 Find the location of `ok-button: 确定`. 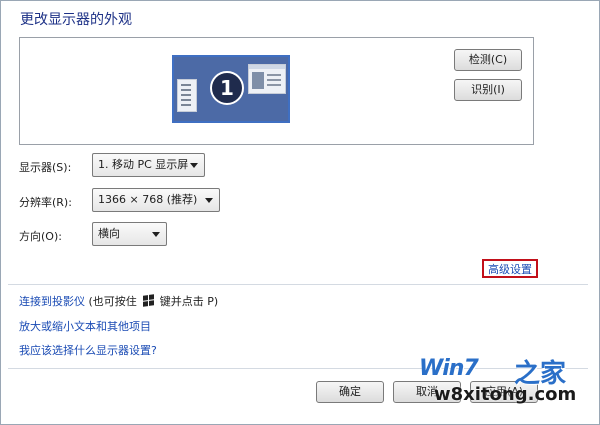

ok-button: 确定 is located at coordinates (350, 392).